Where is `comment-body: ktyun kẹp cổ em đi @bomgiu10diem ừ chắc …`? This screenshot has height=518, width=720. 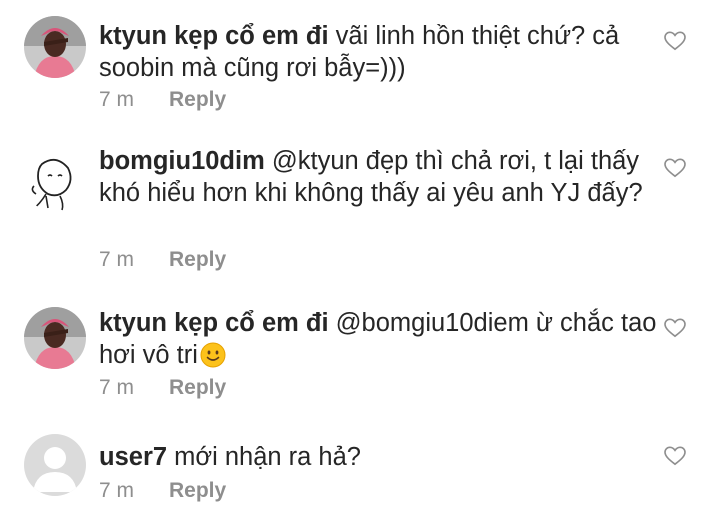 comment-body: ktyun kẹp cổ em đi @bomgiu10diem ừ chắc … is located at coordinates (379, 339).